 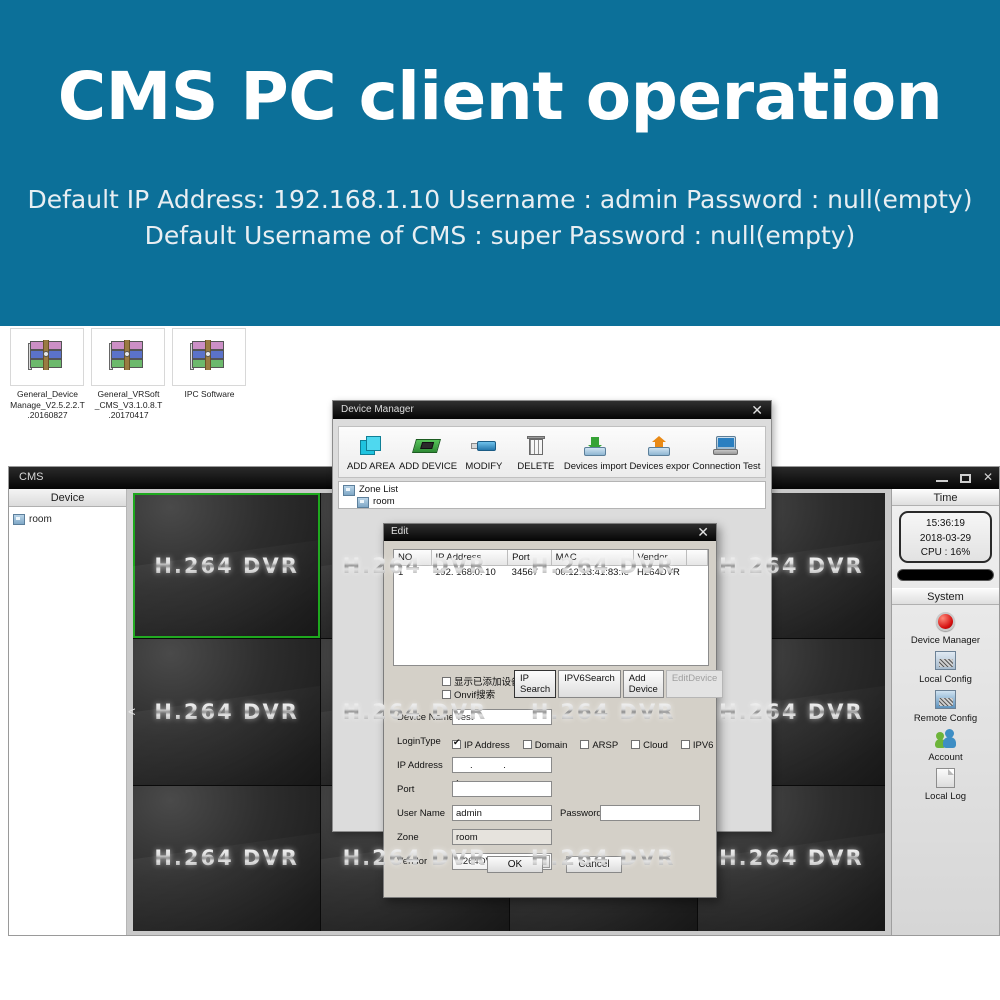 I want to click on port-label: Port, so click(x=406, y=789).